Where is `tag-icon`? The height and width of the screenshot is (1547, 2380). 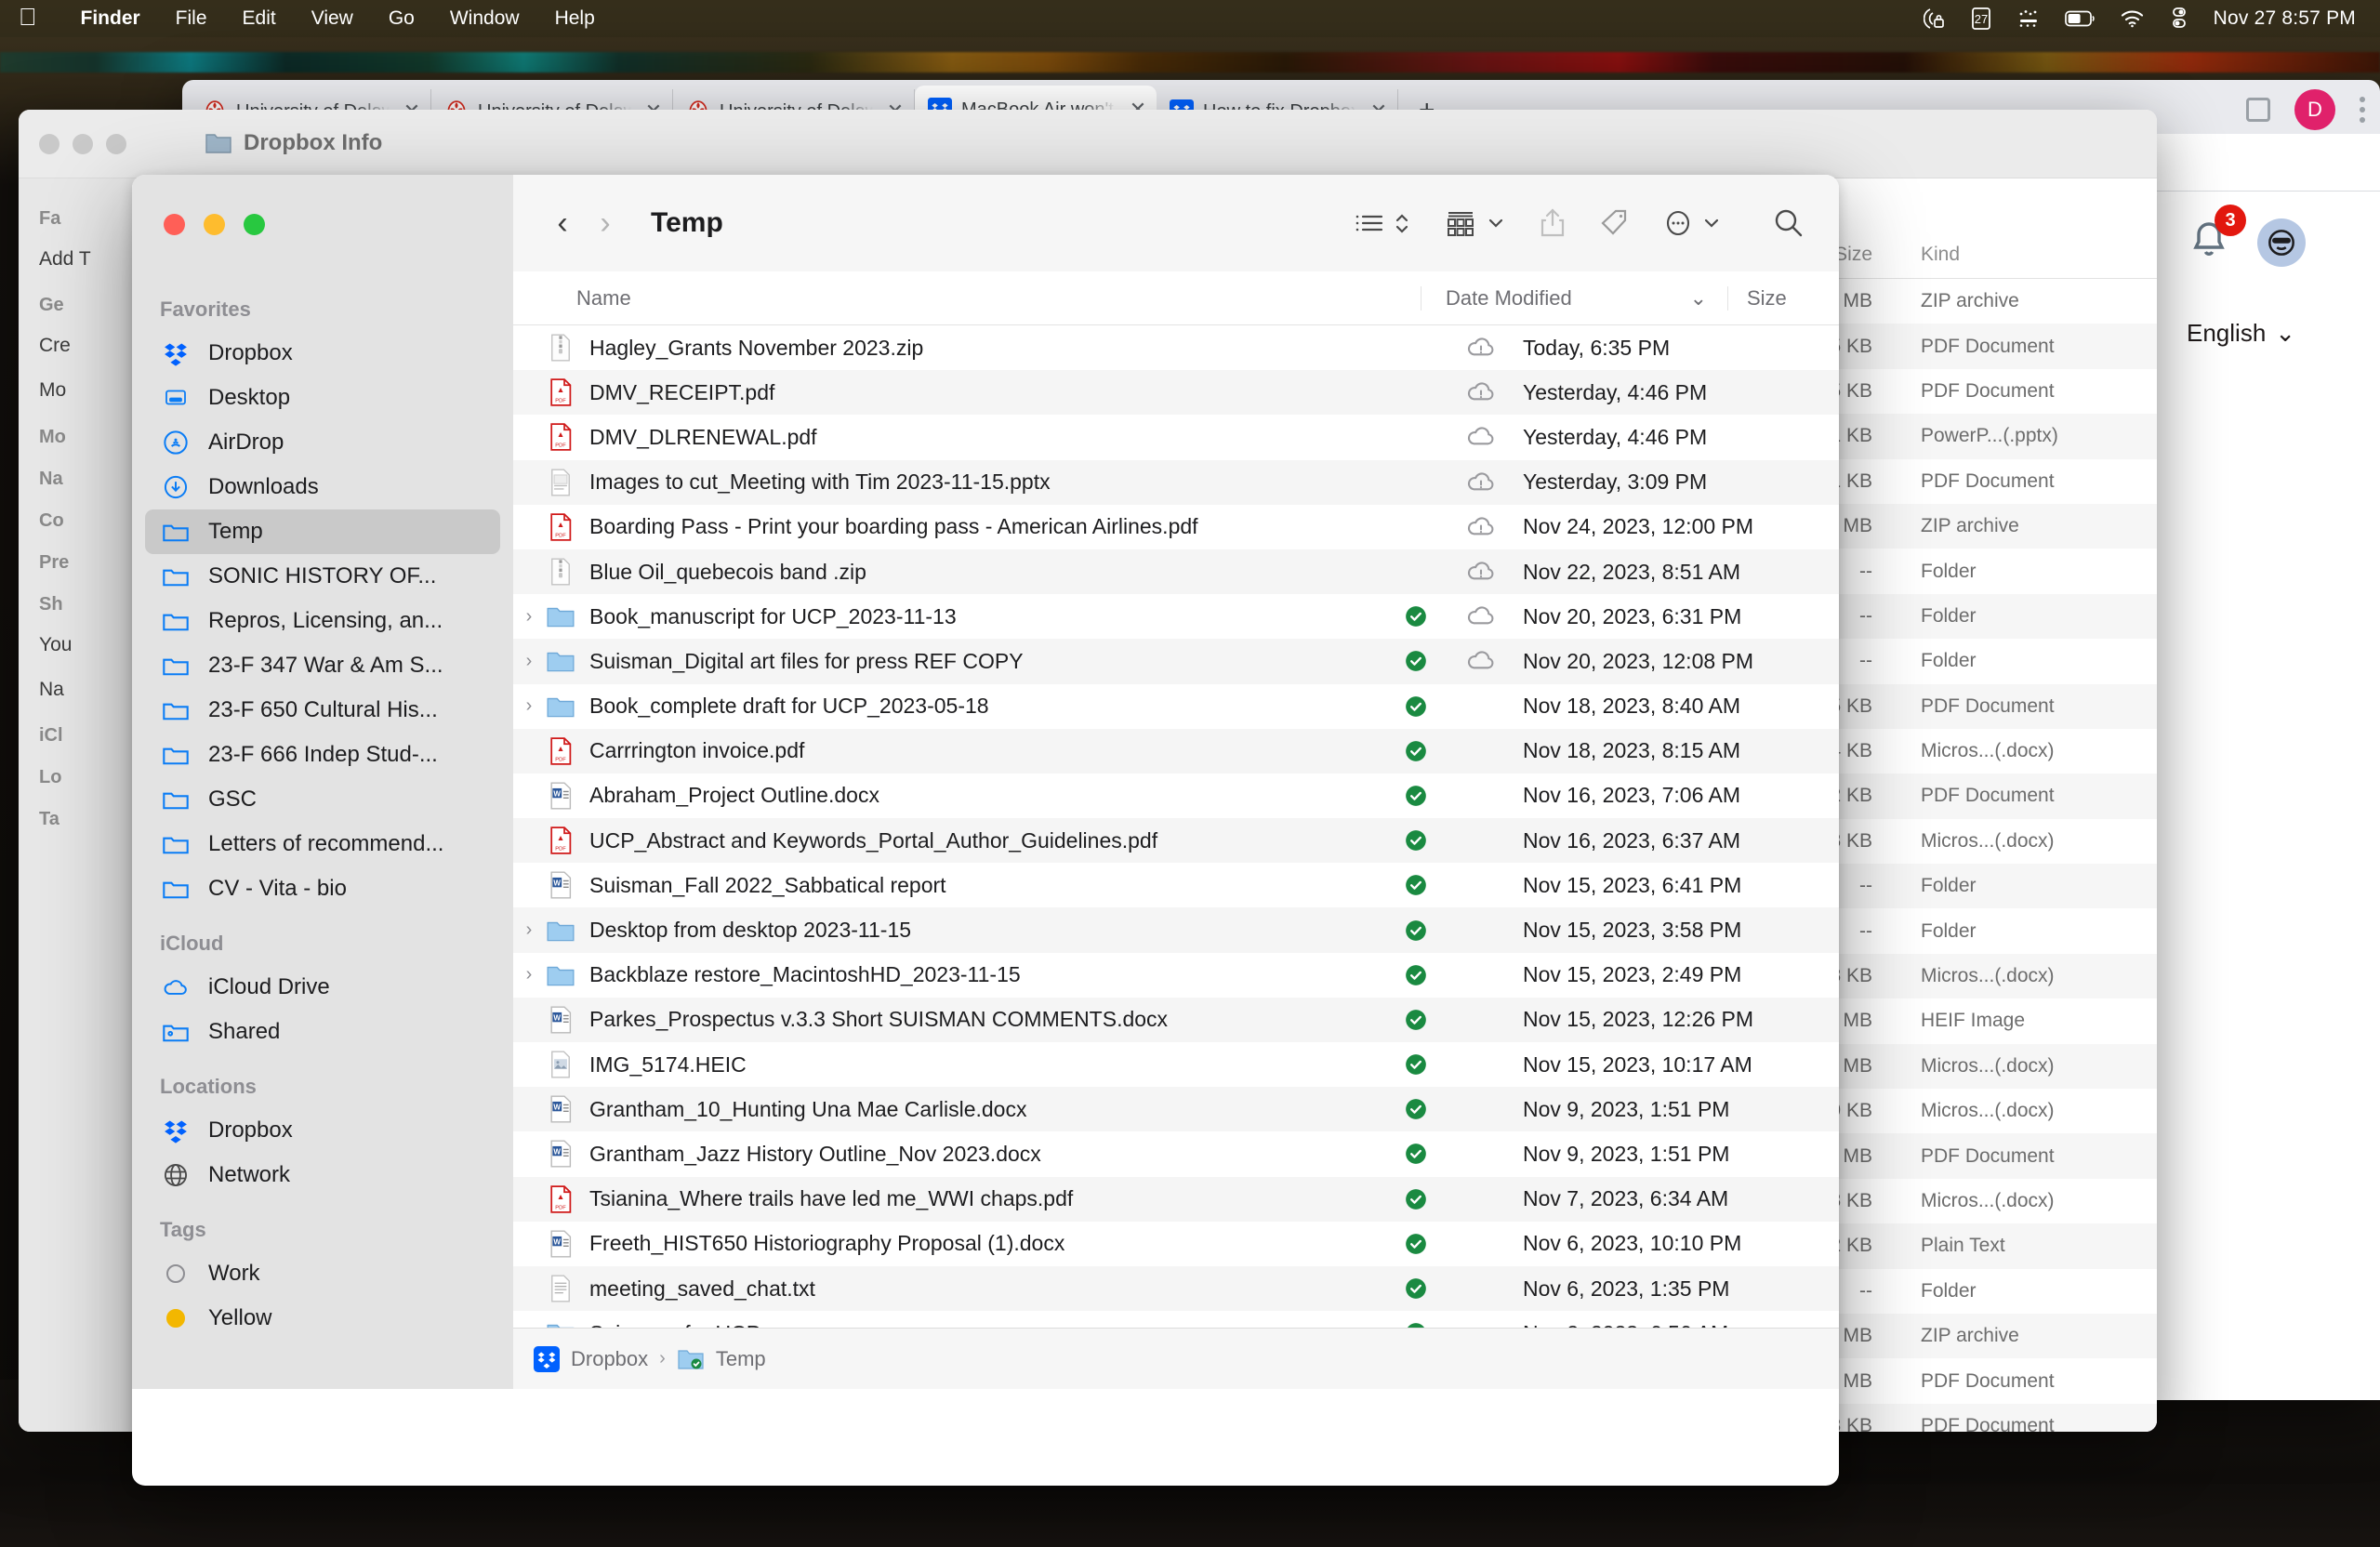 tag-icon is located at coordinates (1614, 222).